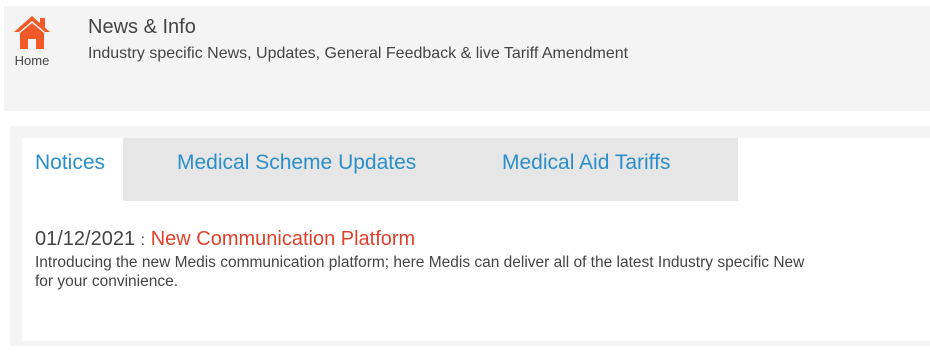  What do you see at coordinates (586, 169) in the screenshot?
I see `tab-medical-aid-tariffs: Medical Aid Tariffs` at bounding box center [586, 169].